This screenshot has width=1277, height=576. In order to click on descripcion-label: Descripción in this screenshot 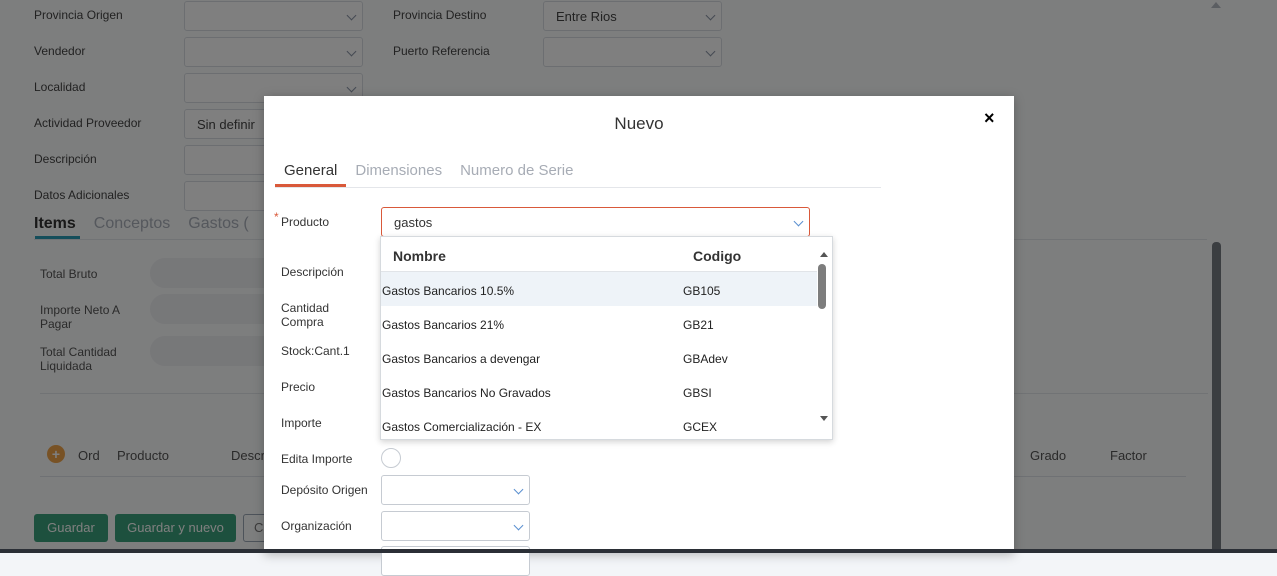, I will do `click(312, 272)`.